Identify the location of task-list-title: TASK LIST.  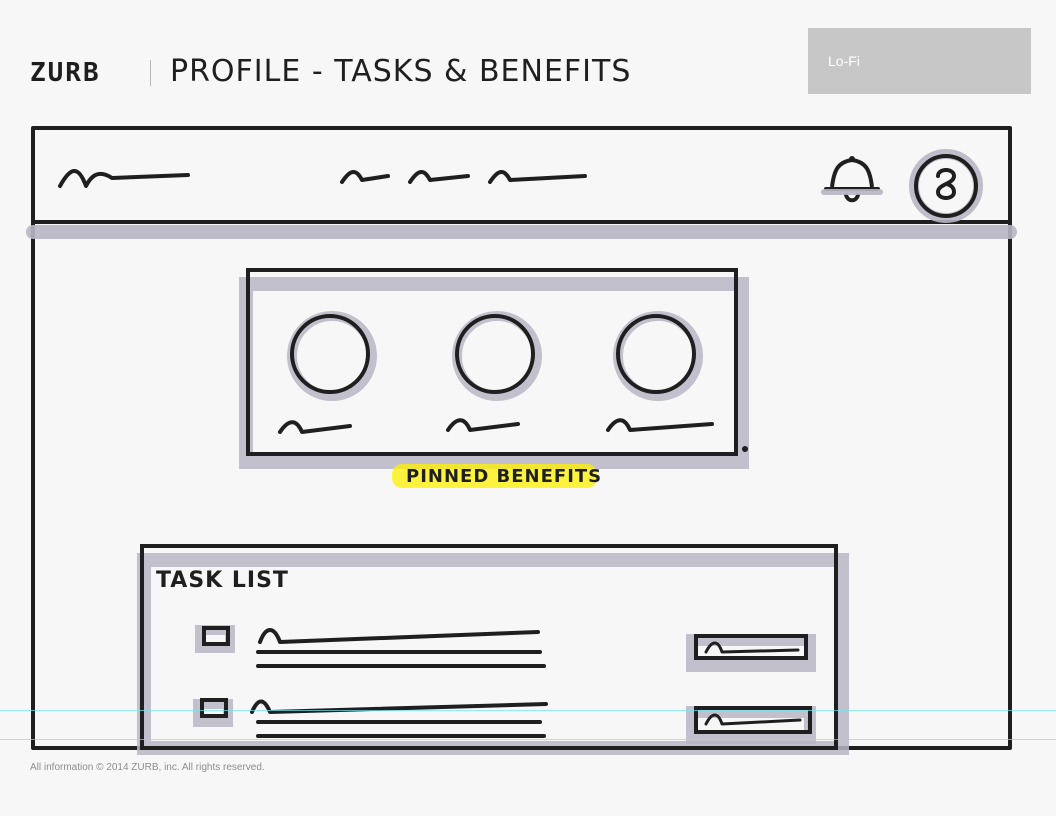
(222, 580).